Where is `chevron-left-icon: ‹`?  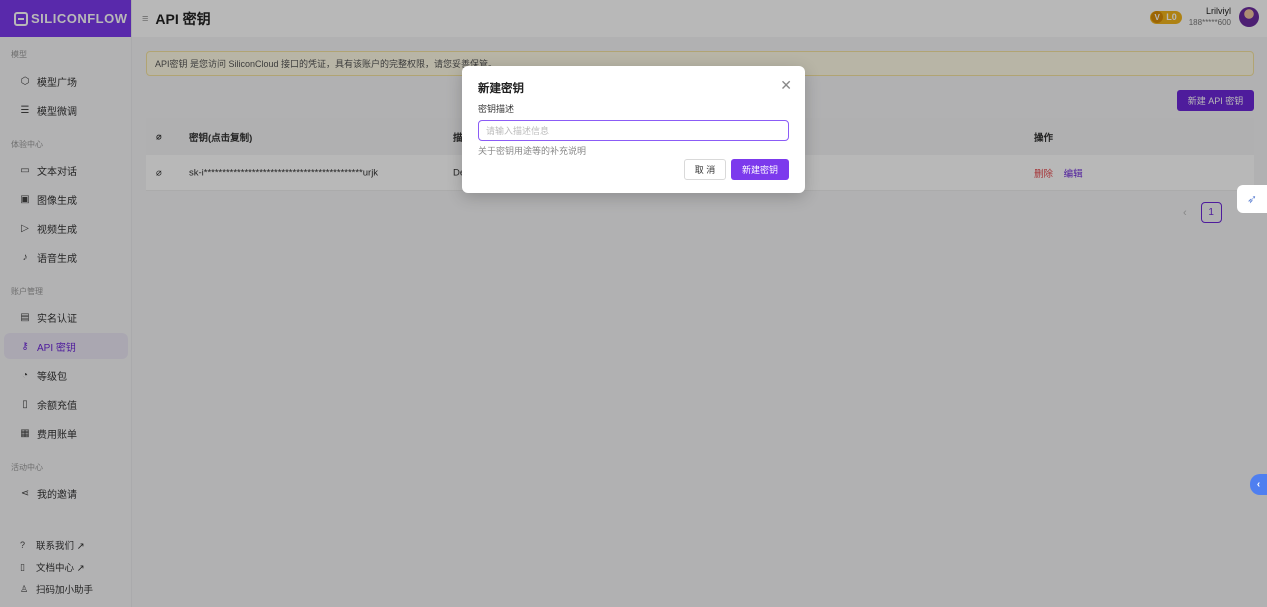
chevron-left-icon: ‹ is located at coordinates (1258, 484).